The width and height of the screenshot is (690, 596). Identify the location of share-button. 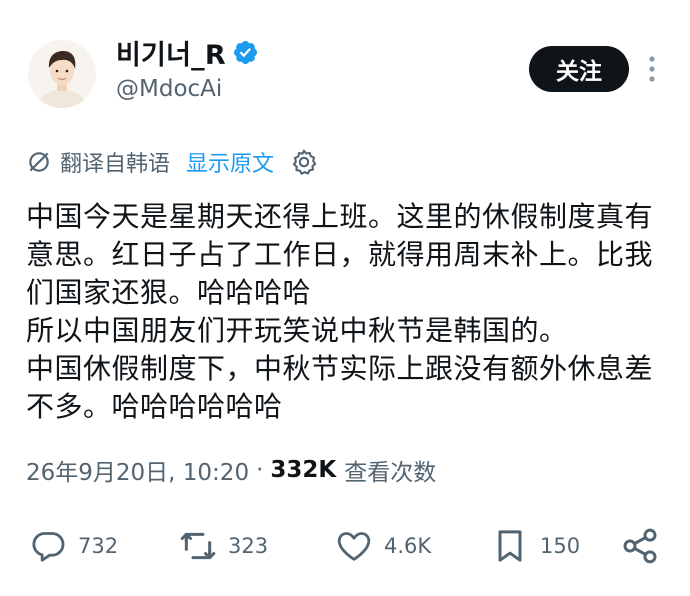
(640, 546).